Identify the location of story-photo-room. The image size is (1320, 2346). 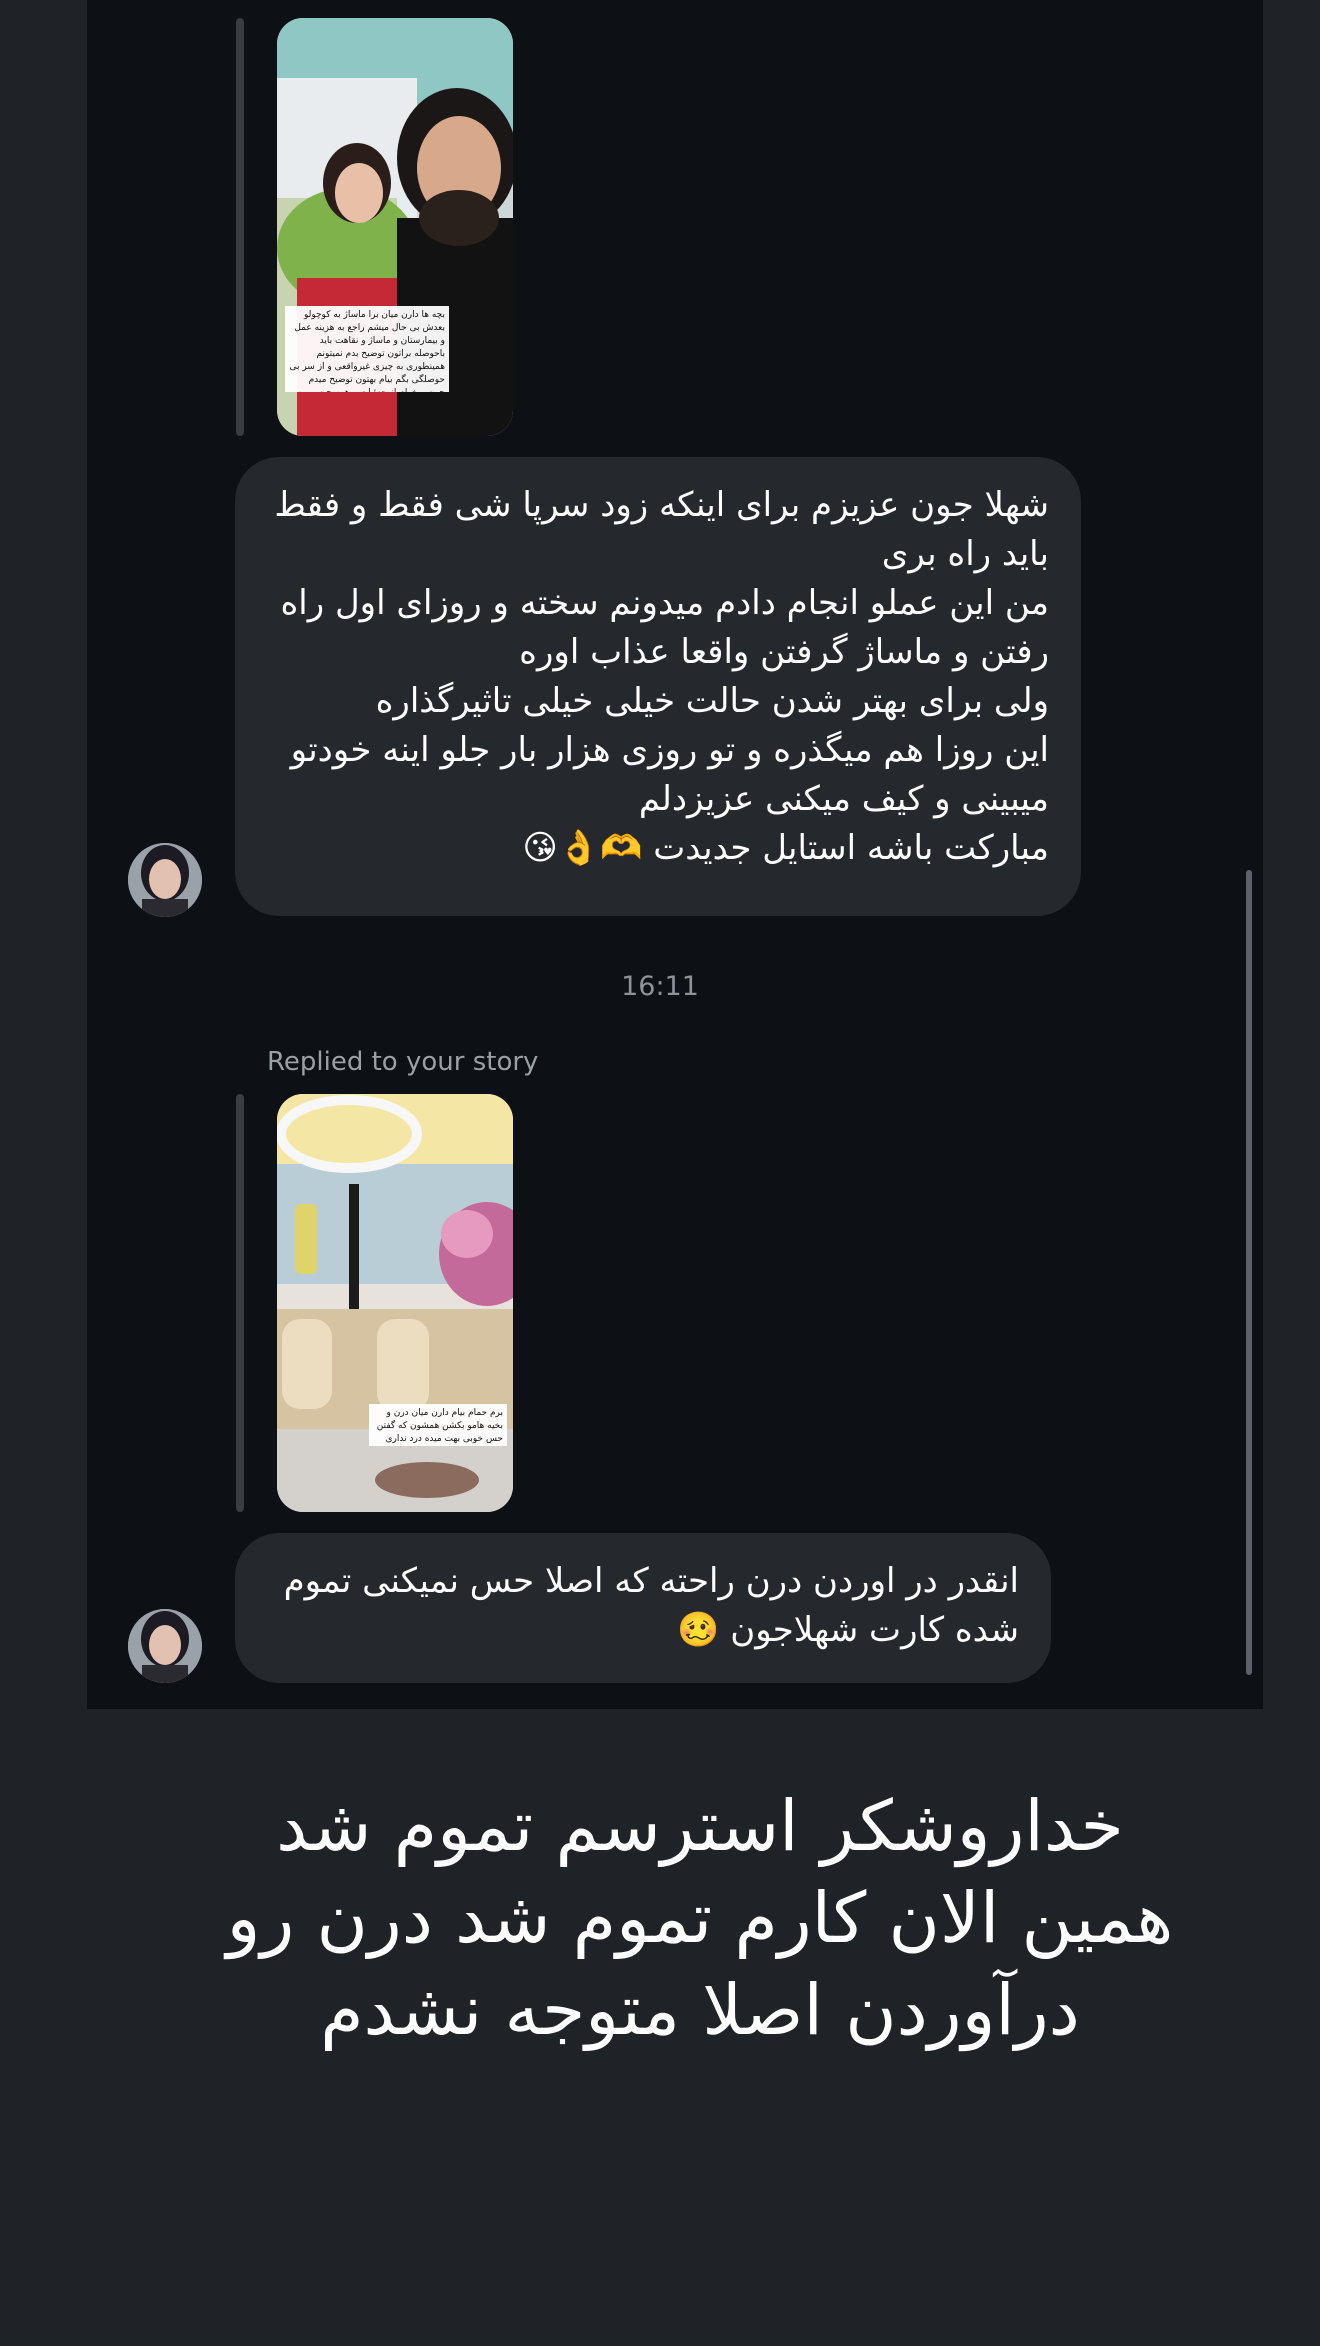
(395, 1303).